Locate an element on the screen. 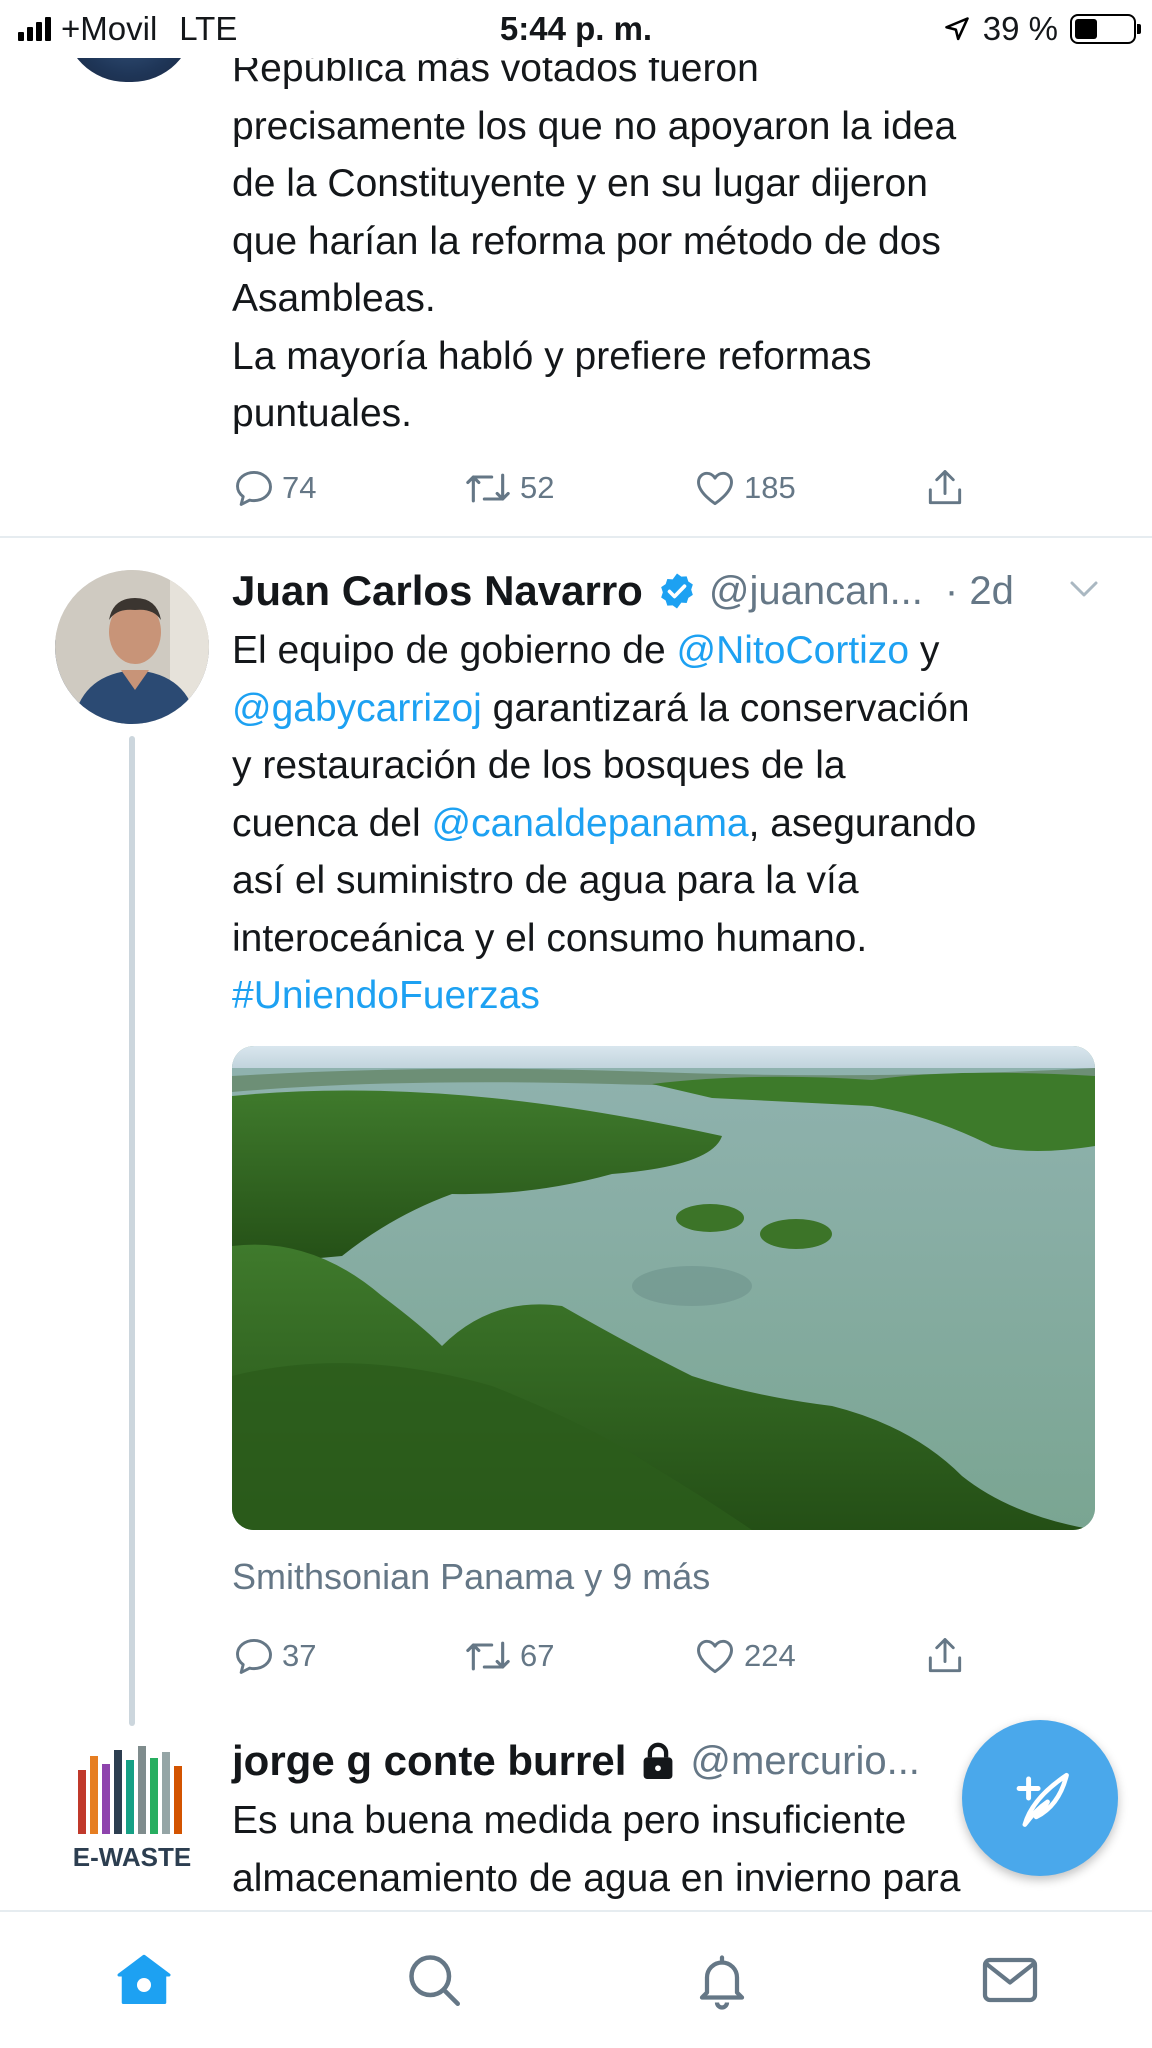 Image resolution: width=1152 pixels, height=2048 pixels. tweet-time: · 2d is located at coordinates (979, 590).